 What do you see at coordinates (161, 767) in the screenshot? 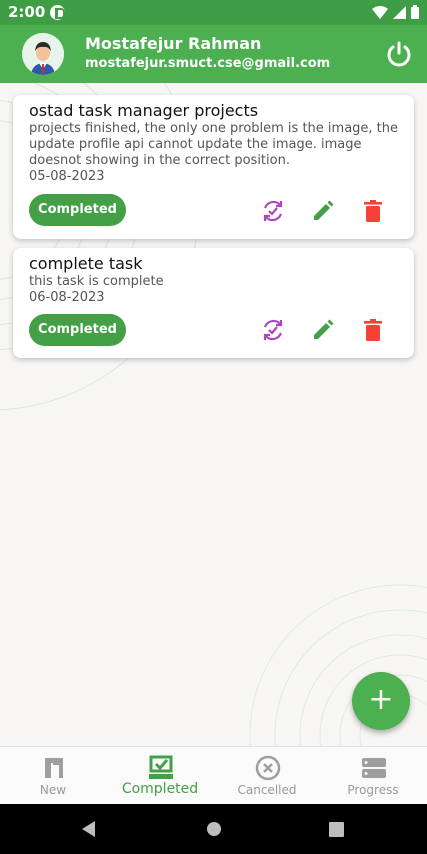
I see `completed-icon` at bounding box center [161, 767].